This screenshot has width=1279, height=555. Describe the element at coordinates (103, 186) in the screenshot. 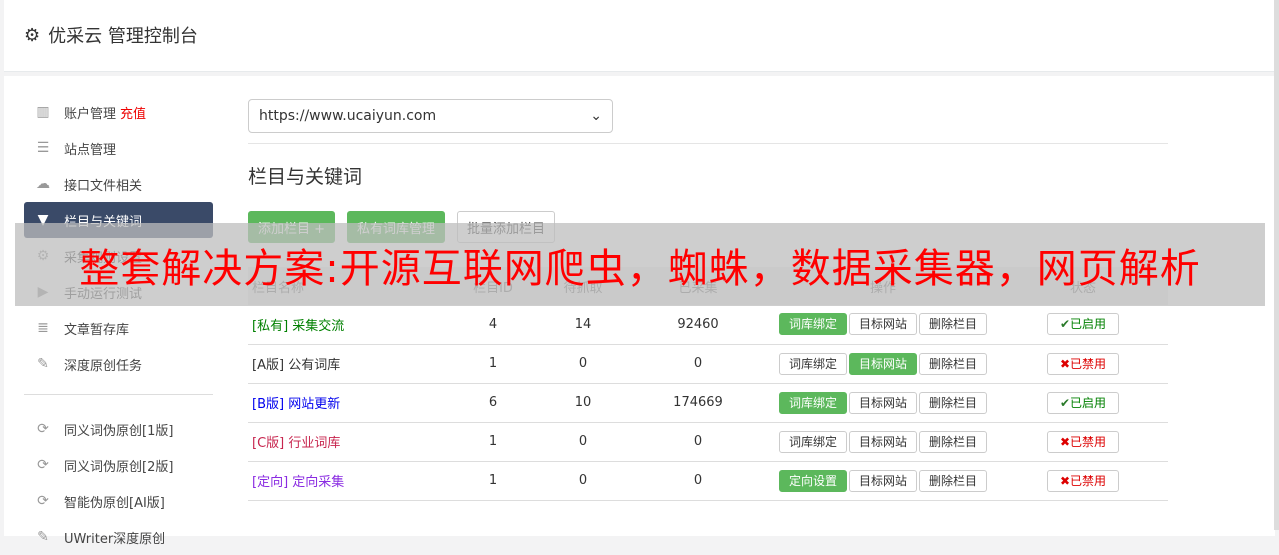

I see `sidebar-item-label: 接口文件相关` at that location.